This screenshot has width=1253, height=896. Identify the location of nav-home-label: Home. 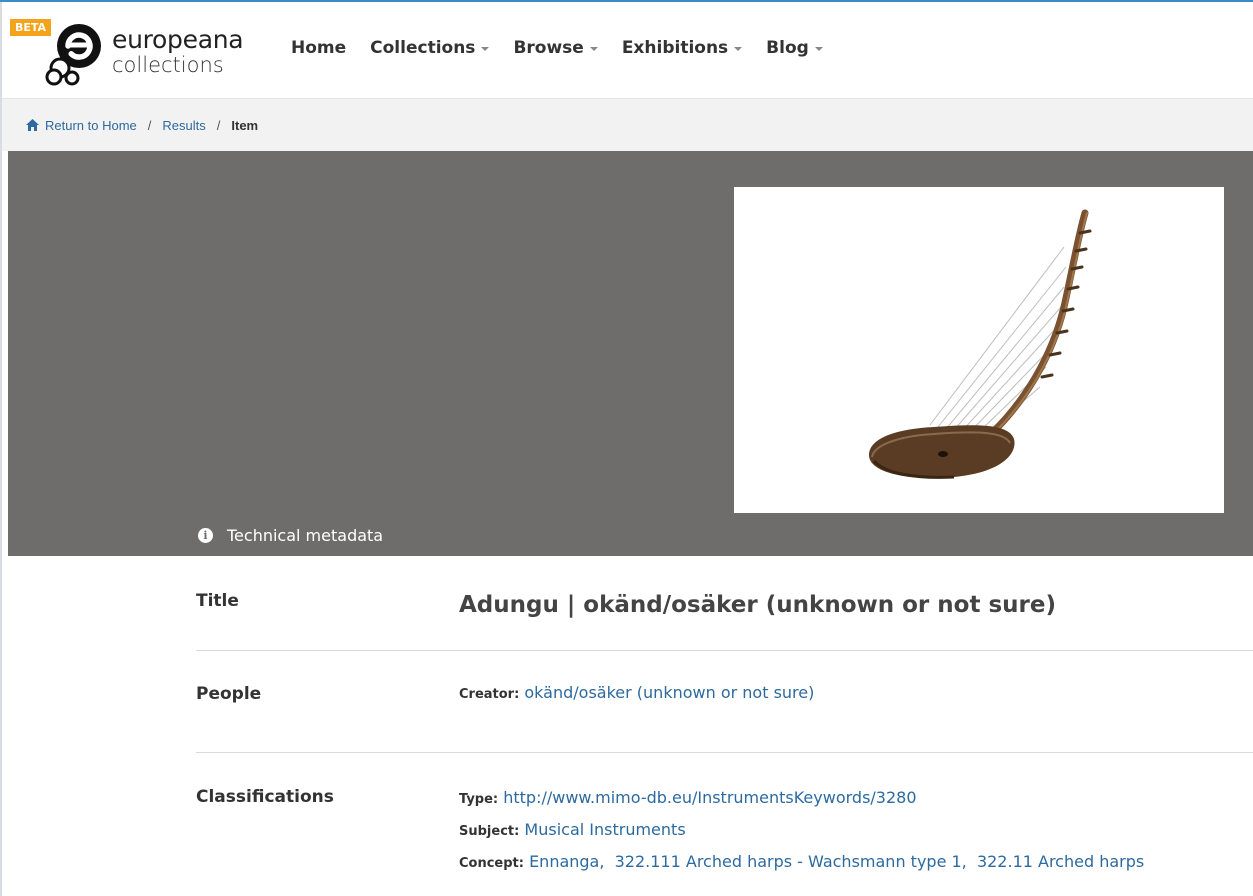
(319, 48).